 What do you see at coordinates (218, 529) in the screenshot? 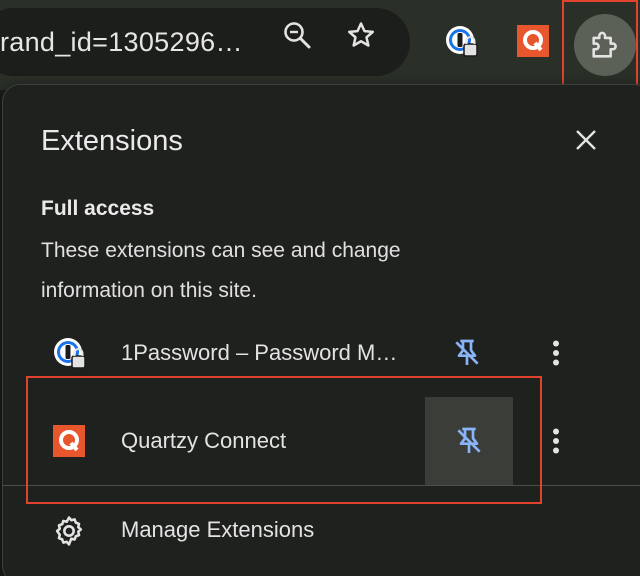
I see `manage-extensions-label: Manage Extensions` at bounding box center [218, 529].